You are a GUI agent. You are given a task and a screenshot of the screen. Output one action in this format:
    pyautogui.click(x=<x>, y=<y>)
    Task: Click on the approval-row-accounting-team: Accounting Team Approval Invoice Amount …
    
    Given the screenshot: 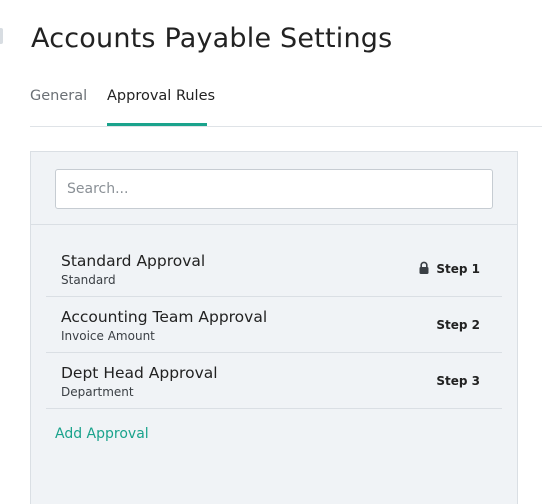 What is the action you would take?
    pyautogui.click(x=274, y=325)
    